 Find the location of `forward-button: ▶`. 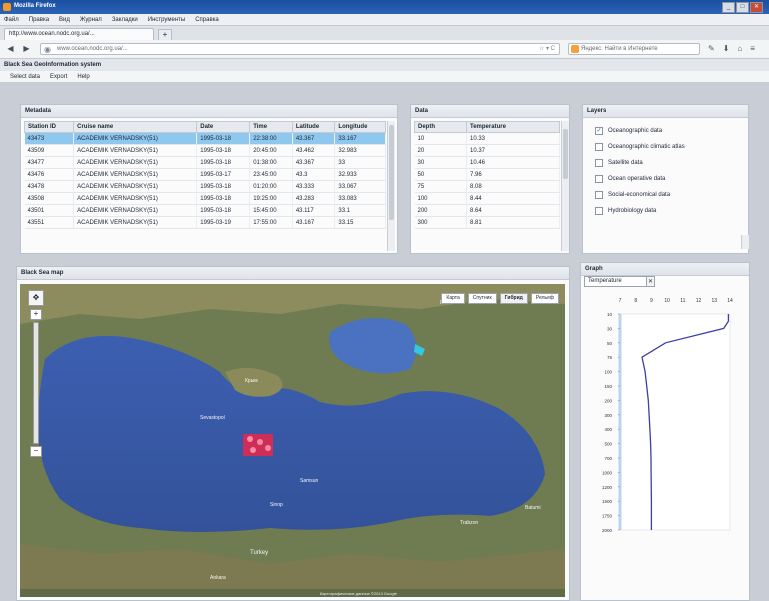

forward-button: ▶ is located at coordinates (26, 49).